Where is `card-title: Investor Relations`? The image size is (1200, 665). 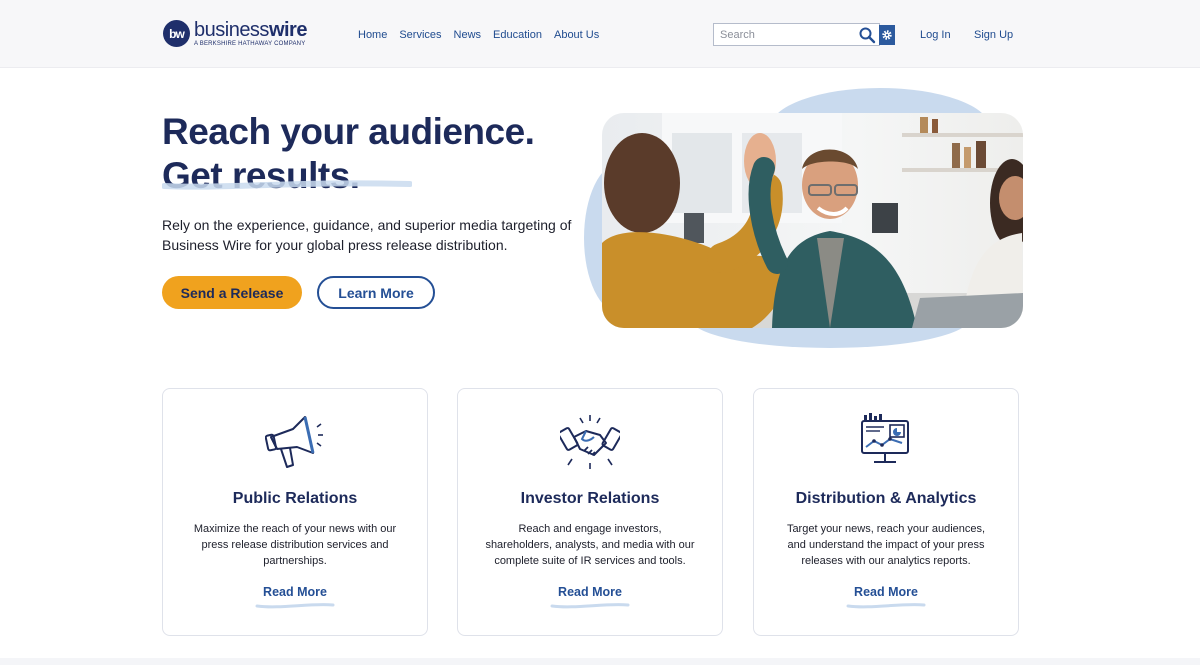
card-title: Investor Relations is located at coordinates (590, 498).